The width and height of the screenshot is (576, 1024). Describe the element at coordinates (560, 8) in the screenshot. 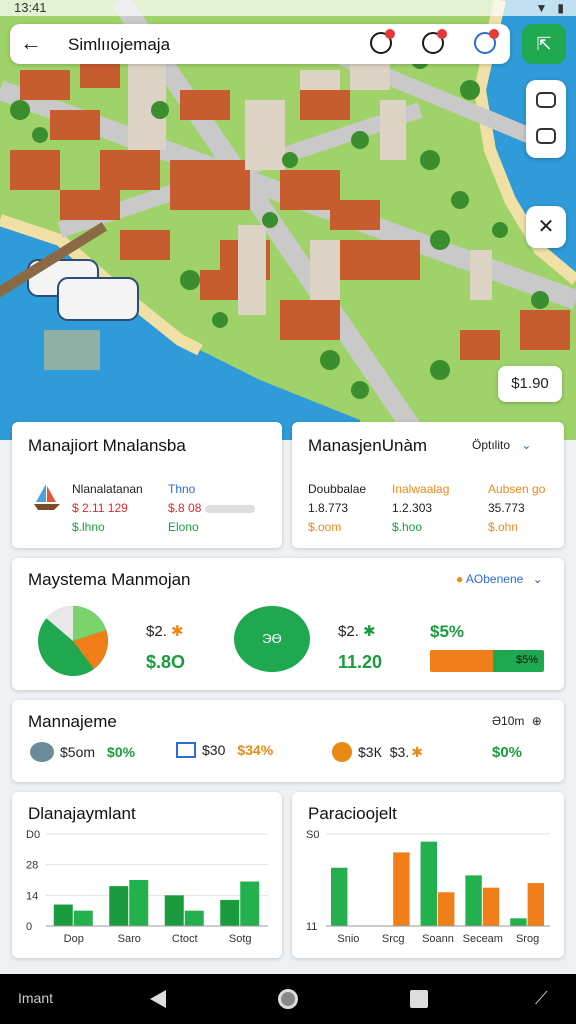

I see `battery-icon: ▮` at that location.